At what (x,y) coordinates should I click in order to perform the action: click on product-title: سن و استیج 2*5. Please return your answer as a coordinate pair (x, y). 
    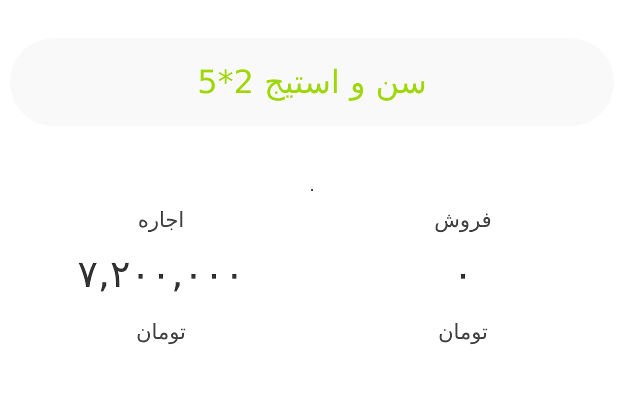
    Looking at the image, I should click on (312, 82).